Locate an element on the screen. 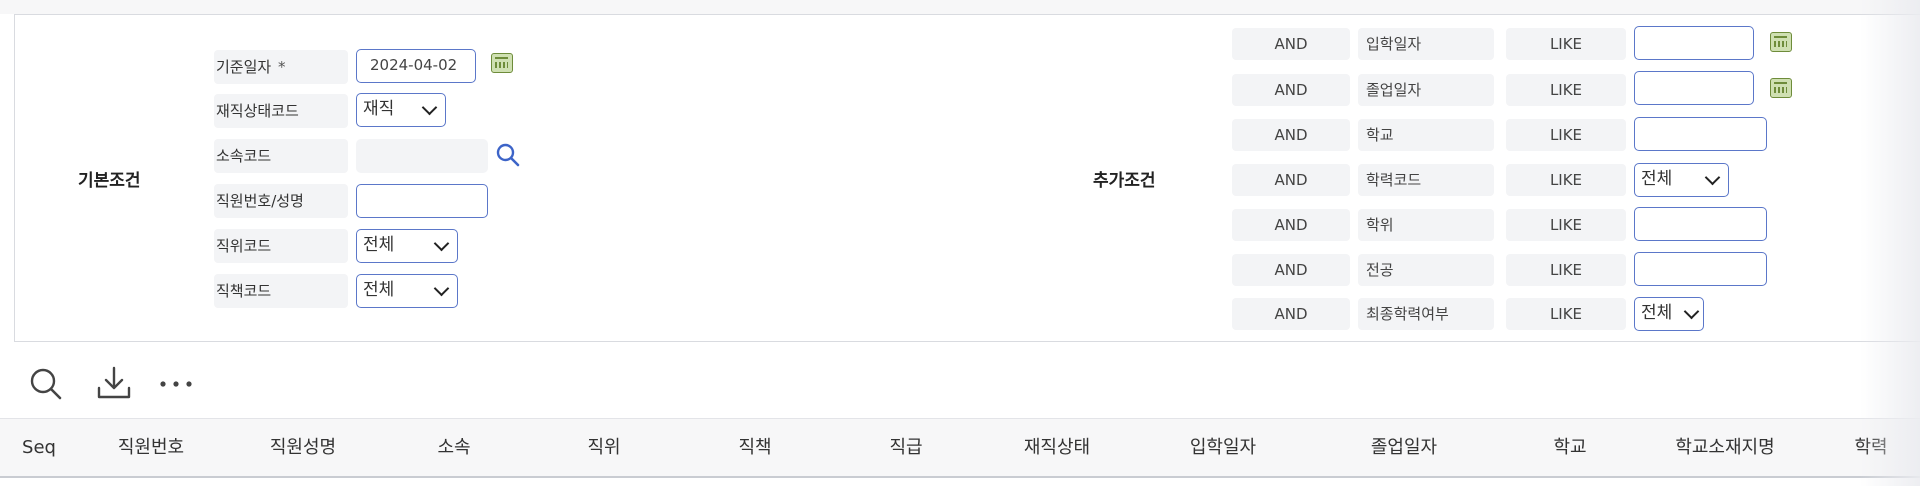 The image size is (1920, 486). extra-op-1: AND is located at coordinates (1291, 90).